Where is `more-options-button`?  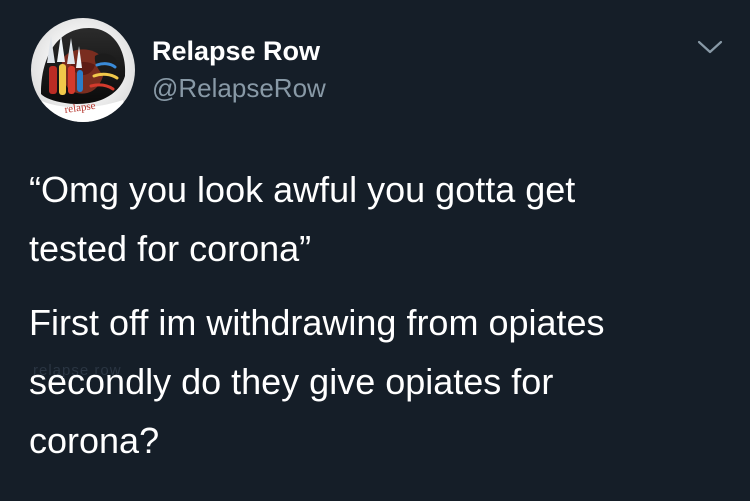
more-options-button is located at coordinates (710, 47).